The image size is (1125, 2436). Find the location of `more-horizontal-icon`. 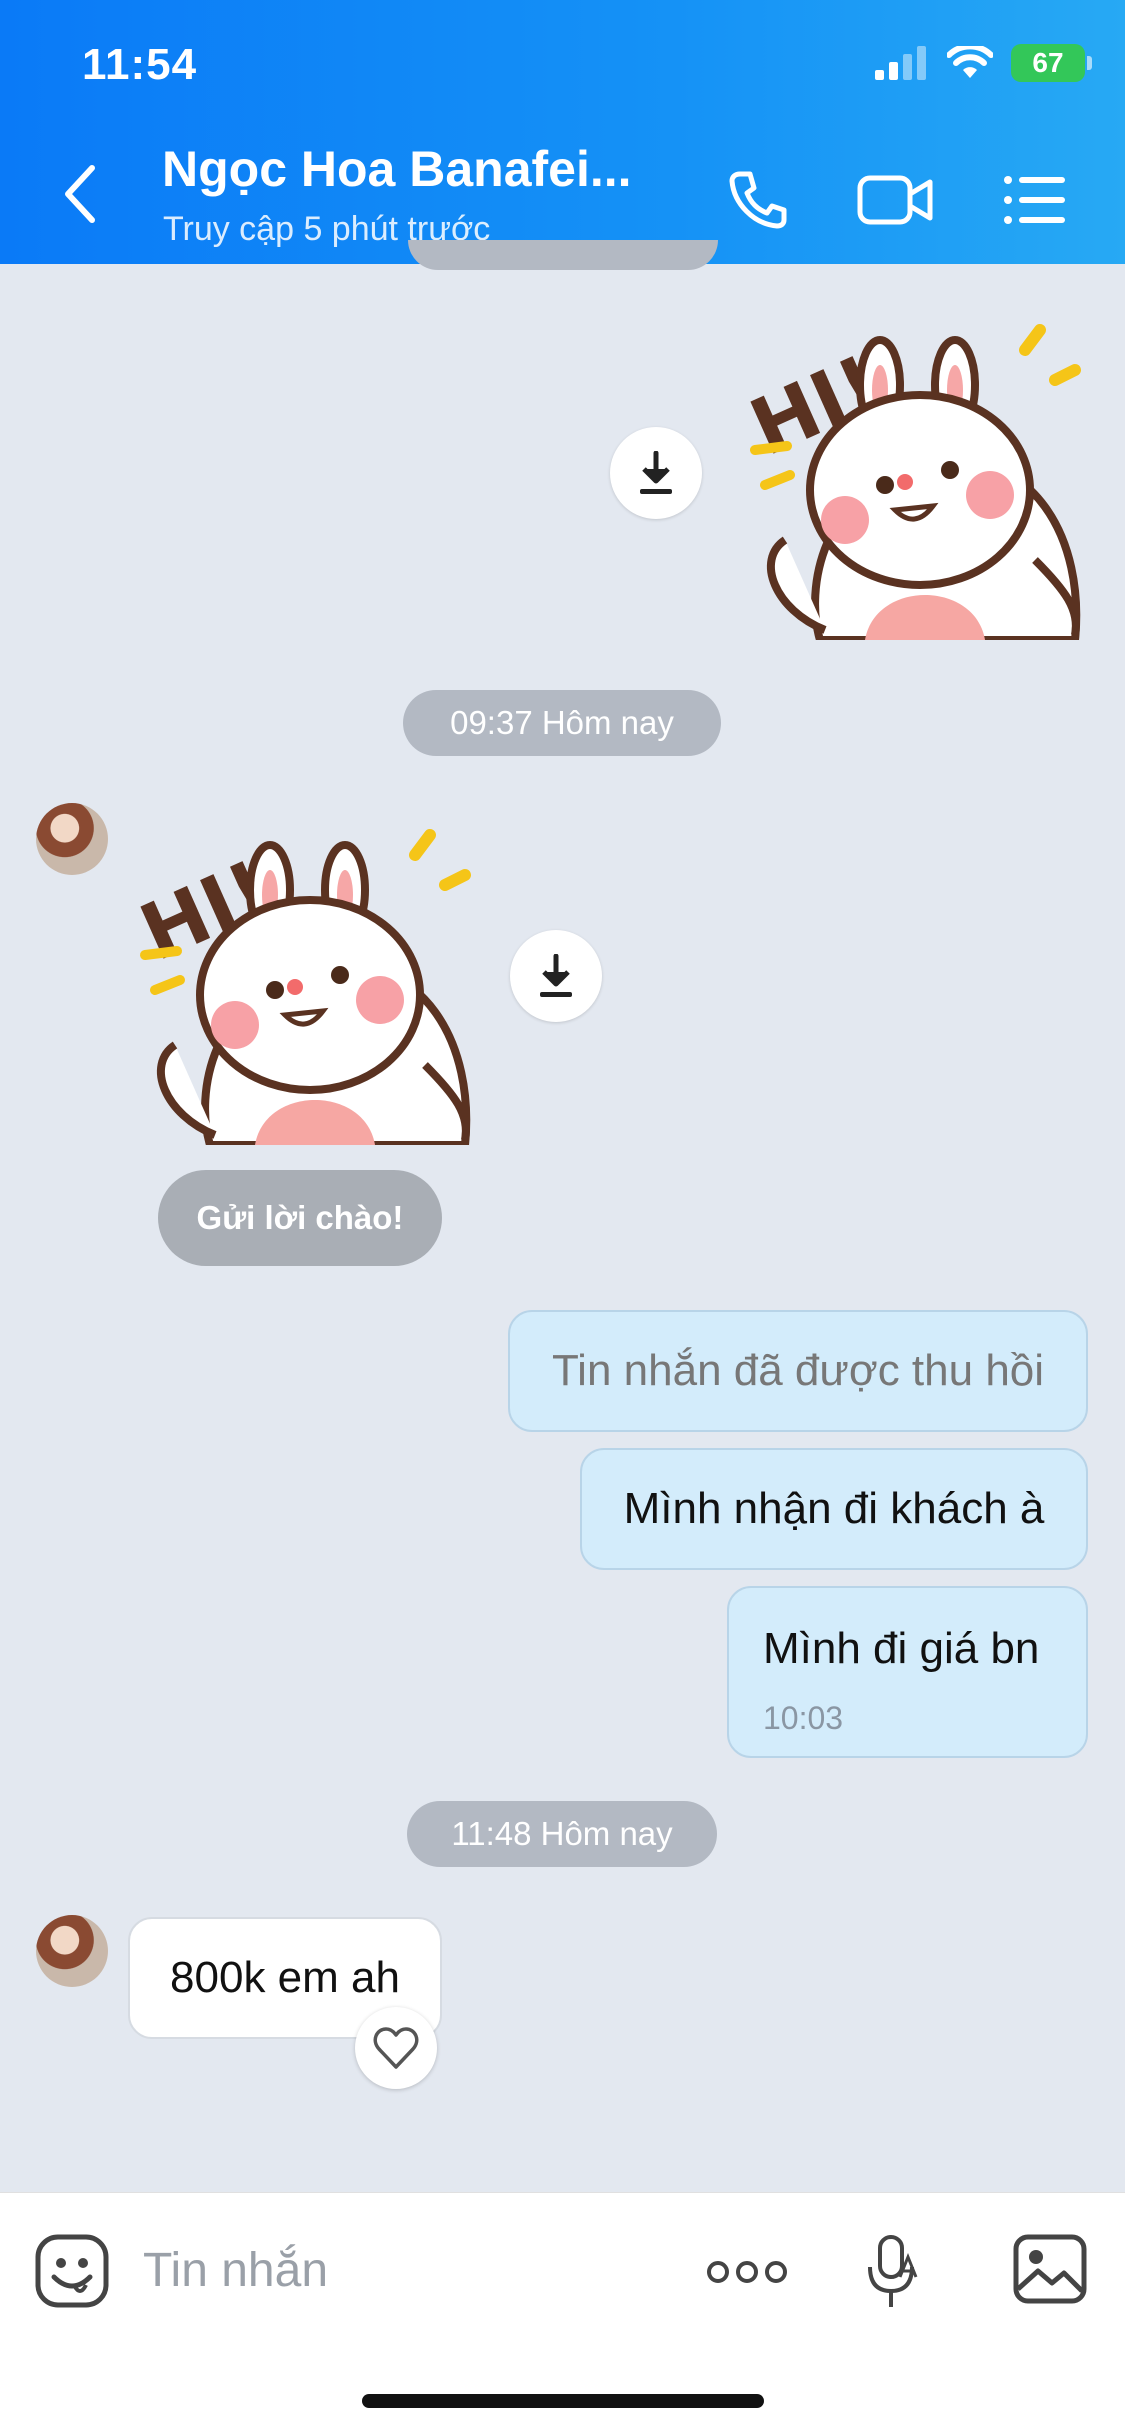

more-horizontal-icon is located at coordinates (747, 2272).